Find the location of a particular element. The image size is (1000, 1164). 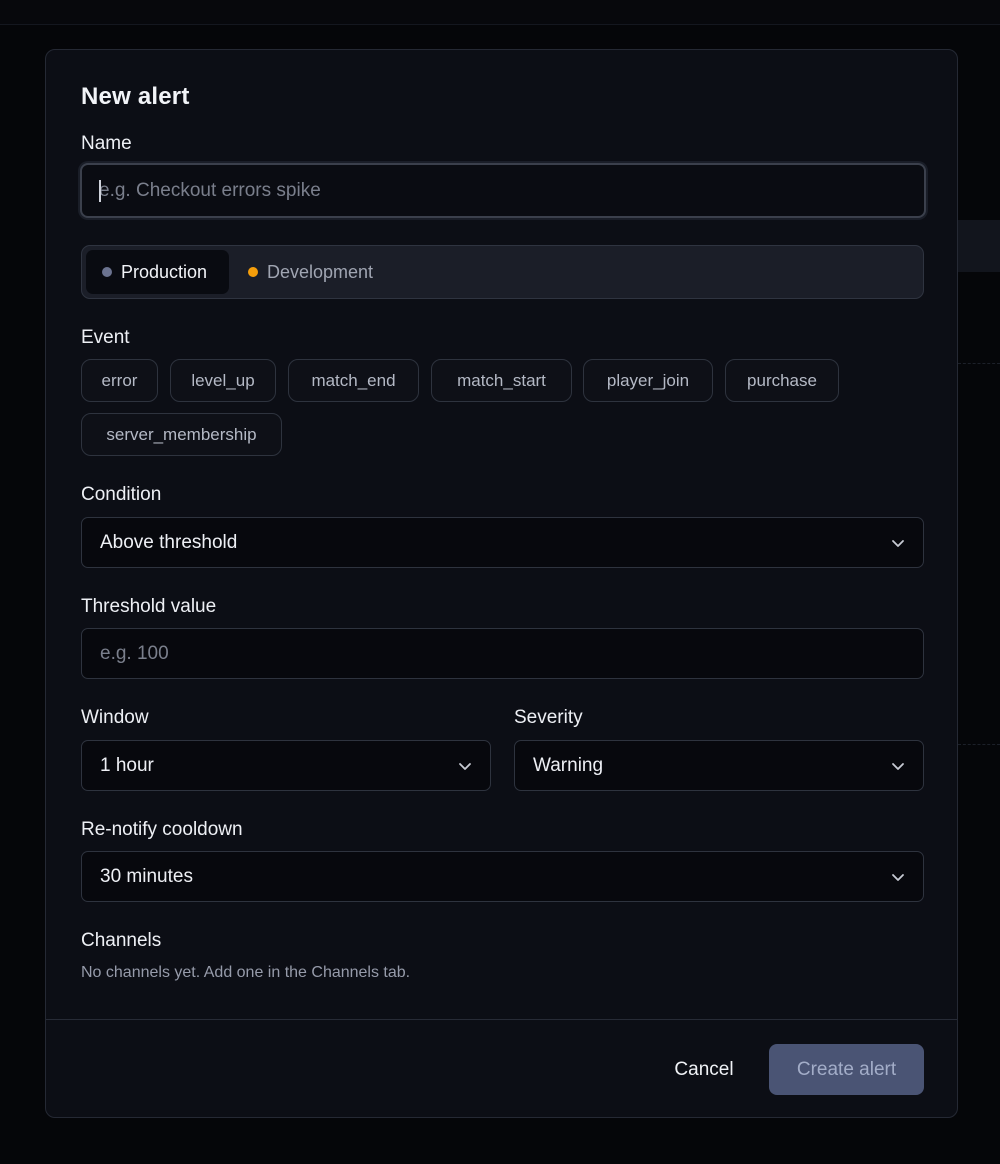

name-input is located at coordinates (503, 190).